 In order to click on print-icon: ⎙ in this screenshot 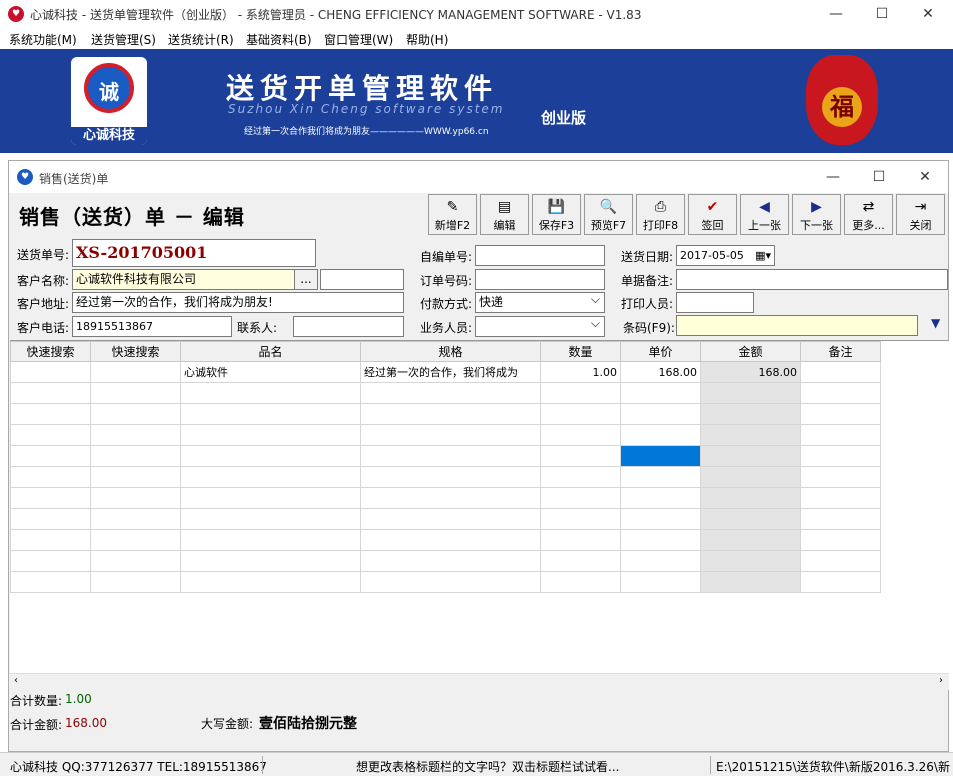, I will do `click(660, 207)`.